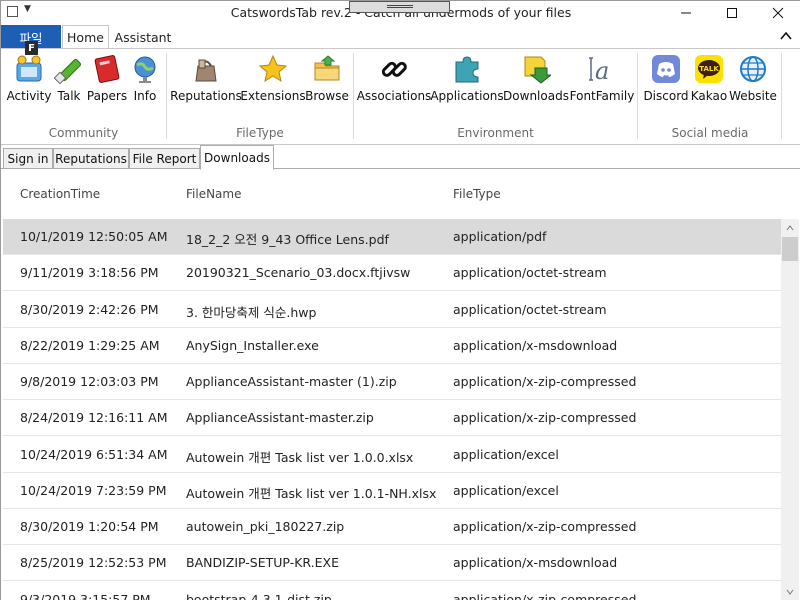 The height and width of the screenshot is (600, 800). What do you see at coordinates (145, 69) in the screenshot?
I see `globe-icon` at bounding box center [145, 69].